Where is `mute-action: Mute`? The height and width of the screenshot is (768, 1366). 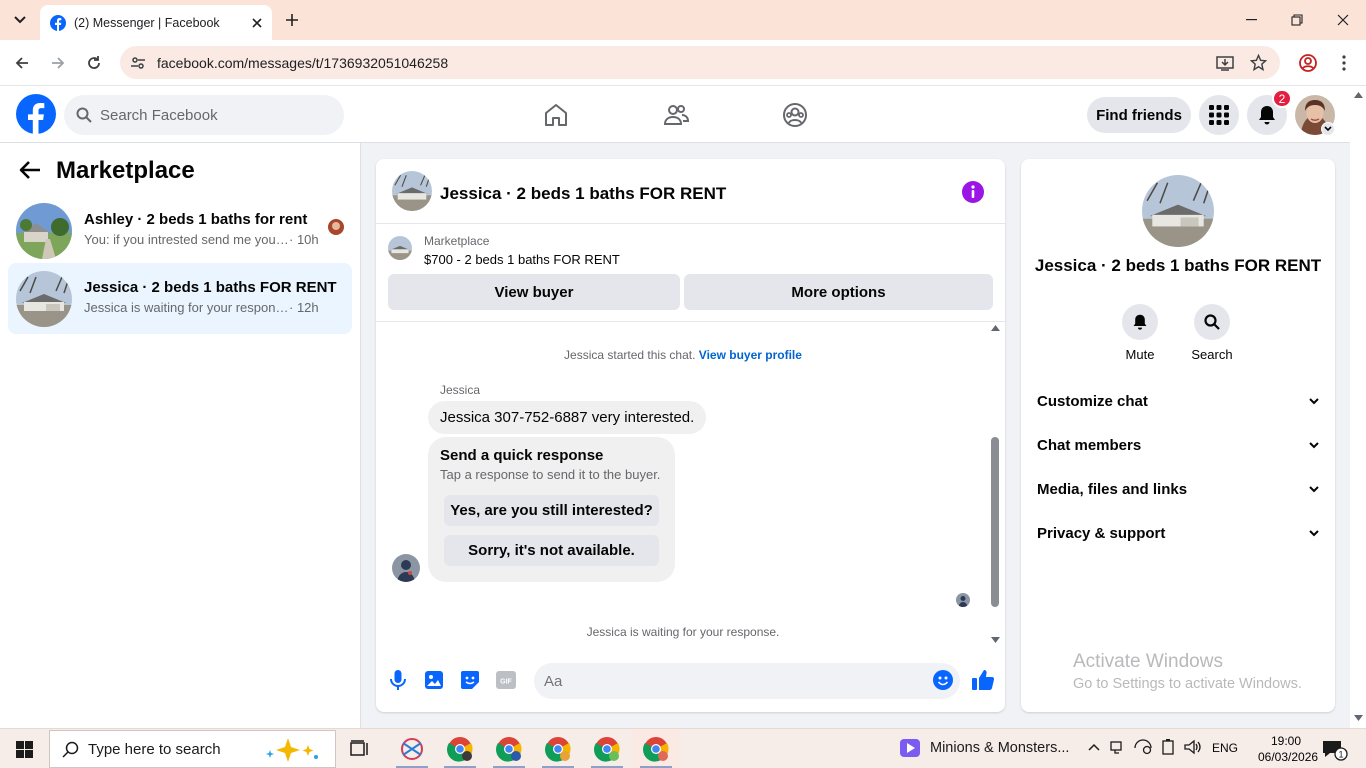
mute-action: Mute is located at coordinates (1140, 333).